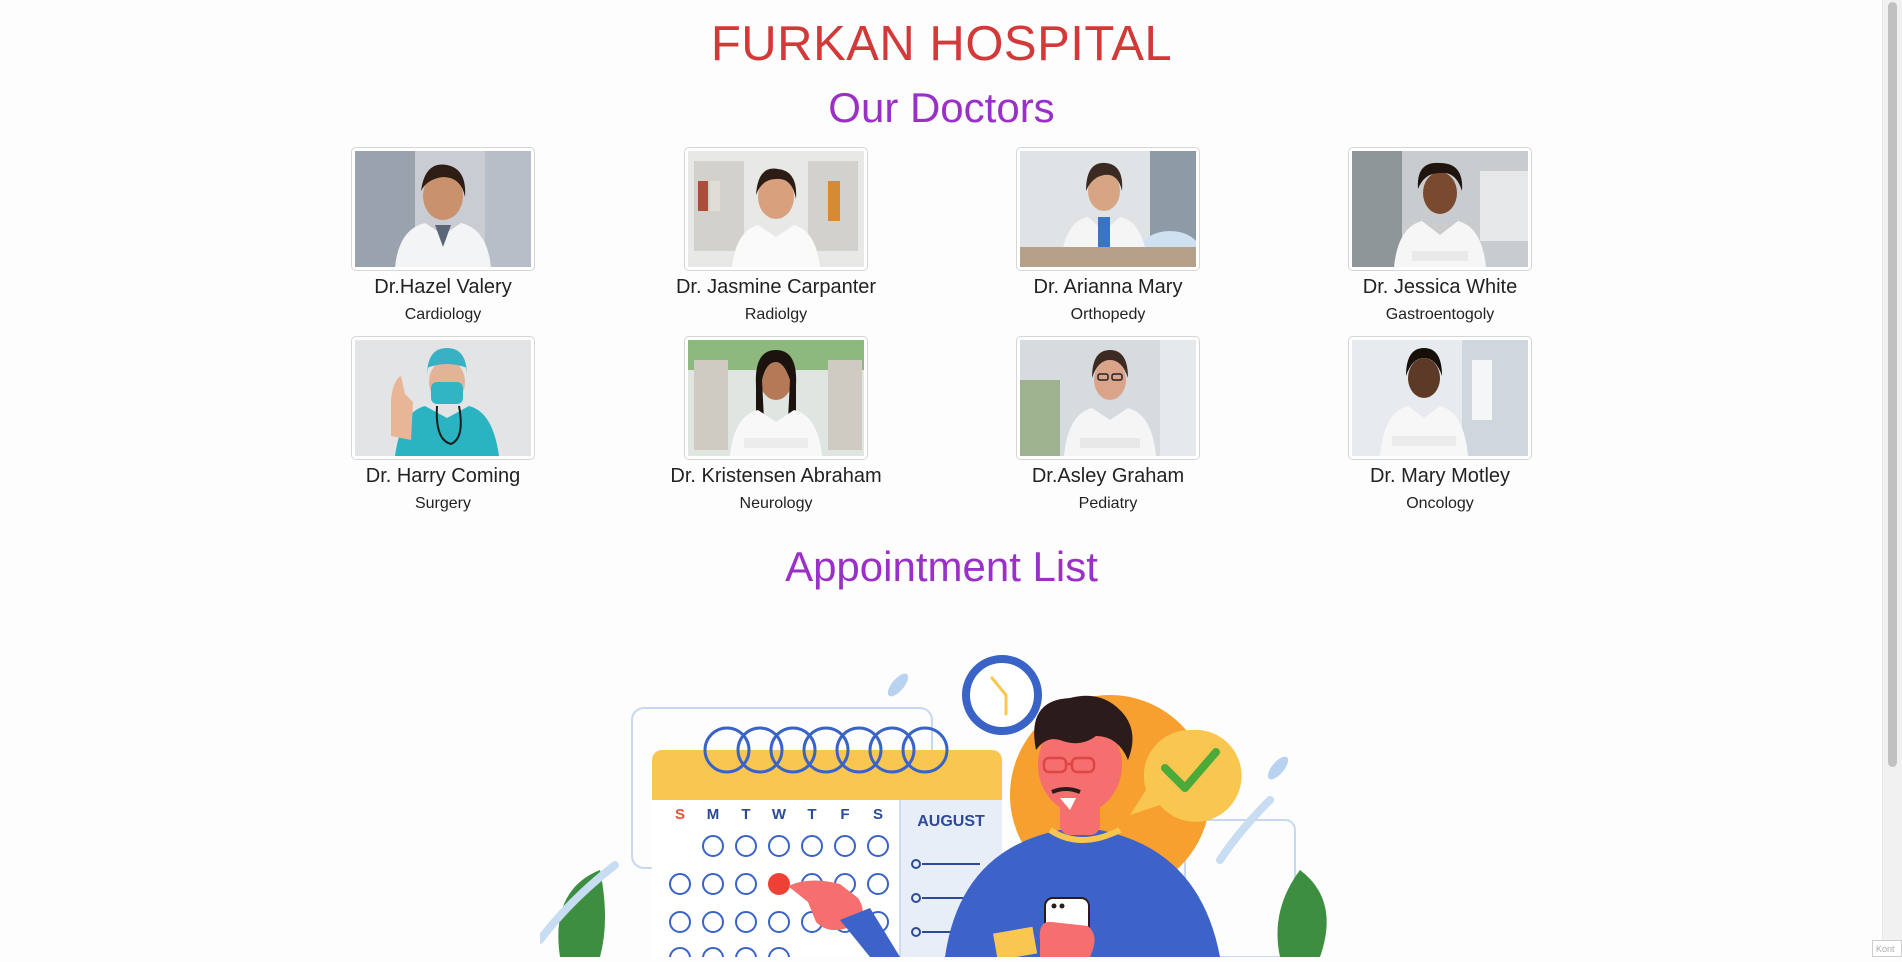  Describe the element at coordinates (941, 566) in the screenshot. I see `appointment-list-heading: Appointment List` at that location.